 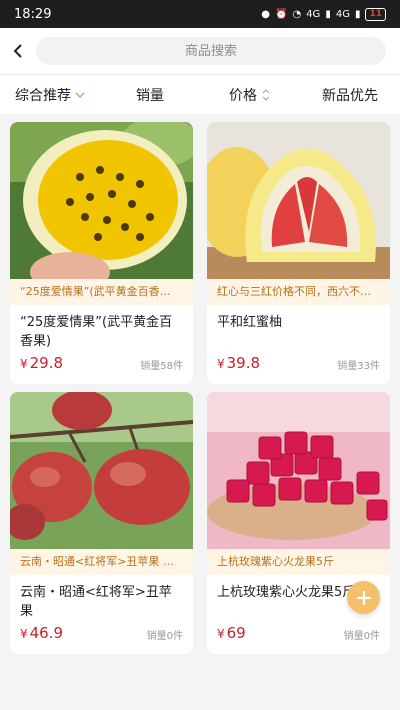 I want to click on sort-bar: 综合推荐 销量 价格 新品优先, so click(x=200, y=94).